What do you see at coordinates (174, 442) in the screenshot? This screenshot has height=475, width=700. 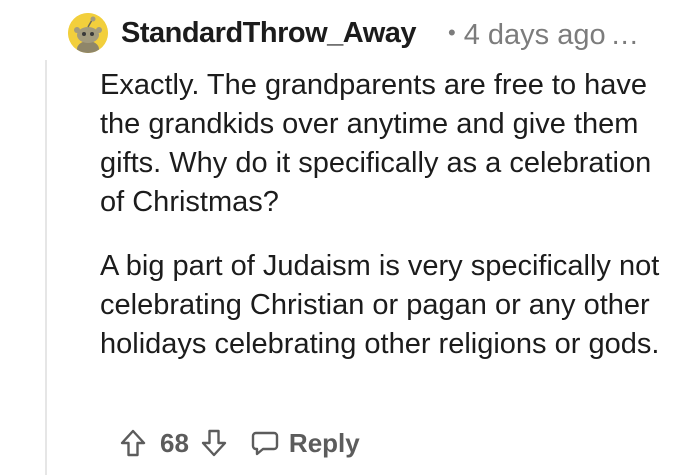 I see `vote-score: 68` at bounding box center [174, 442].